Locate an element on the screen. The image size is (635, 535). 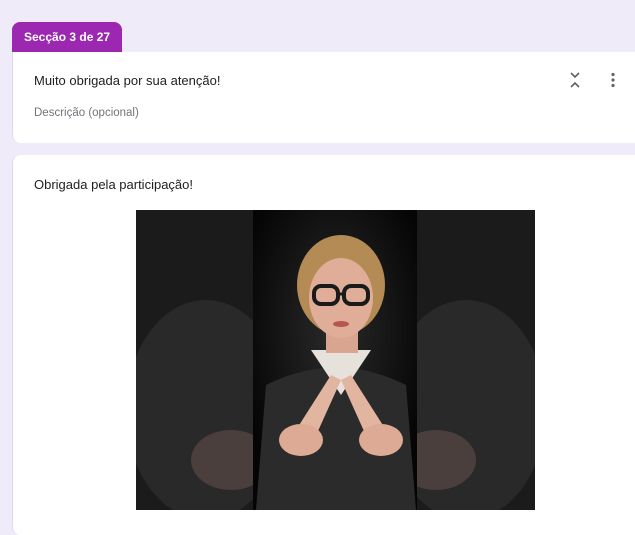
more-options-button is located at coordinates (613, 80).